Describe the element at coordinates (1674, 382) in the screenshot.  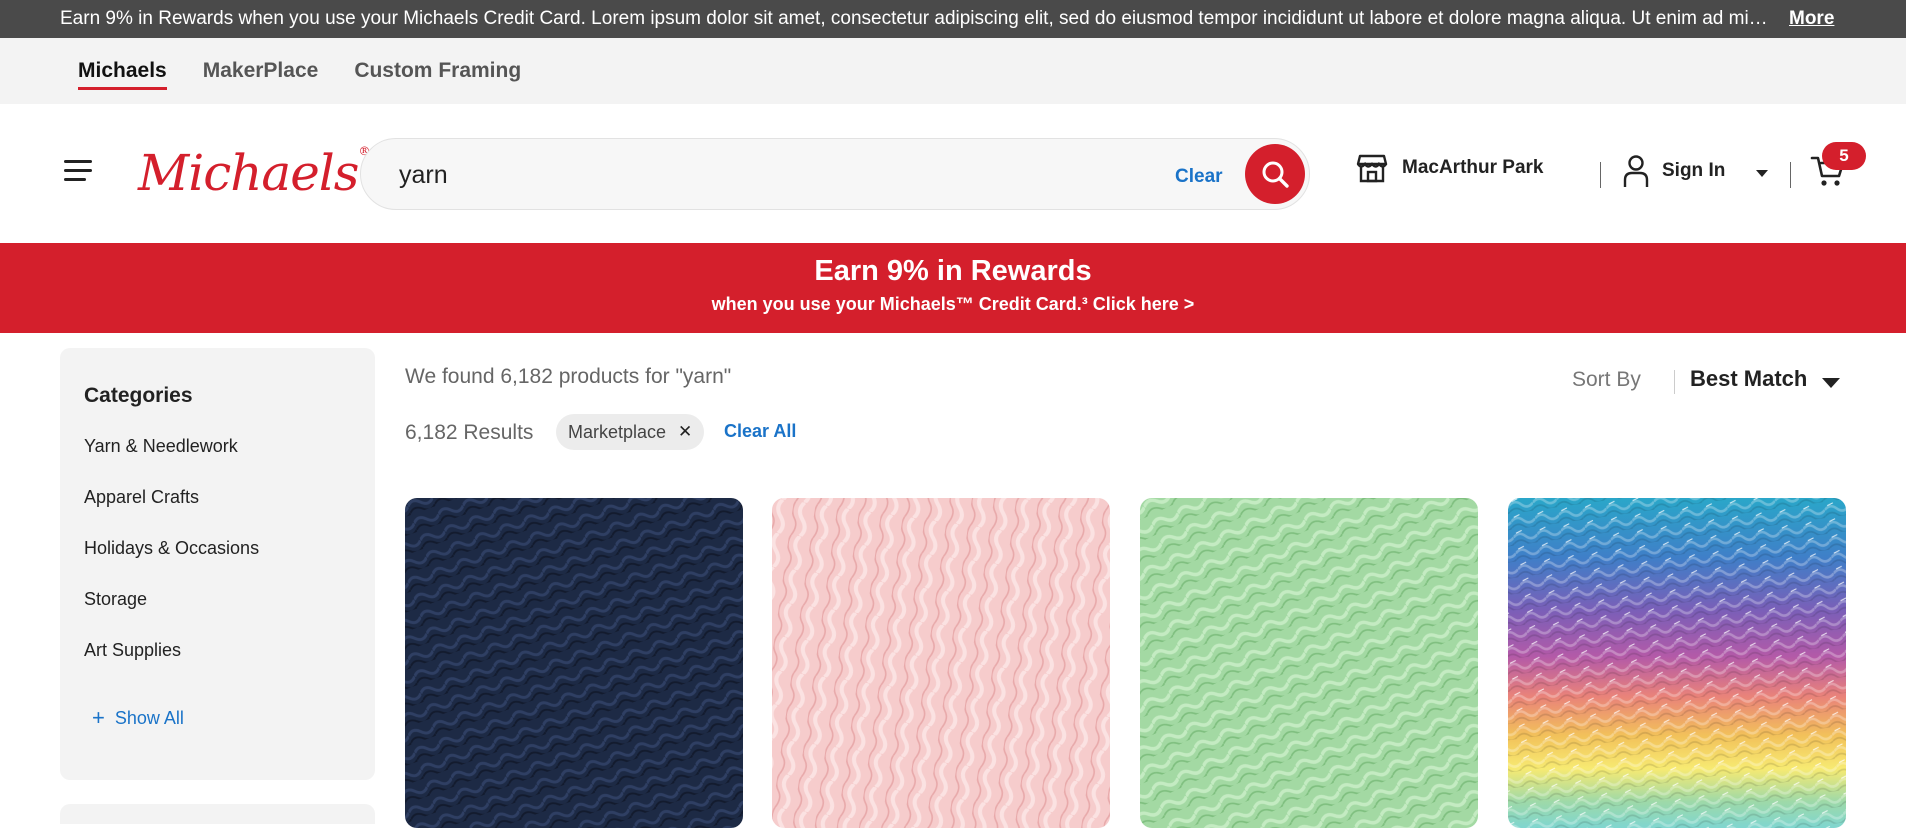
I see `sort-divider` at that location.